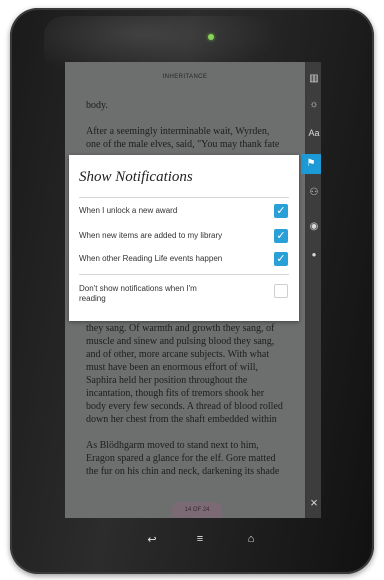  What do you see at coordinates (151, 258) in the screenshot?
I see `option-label-events: When other Reading Life events happen` at bounding box center [151, 258].